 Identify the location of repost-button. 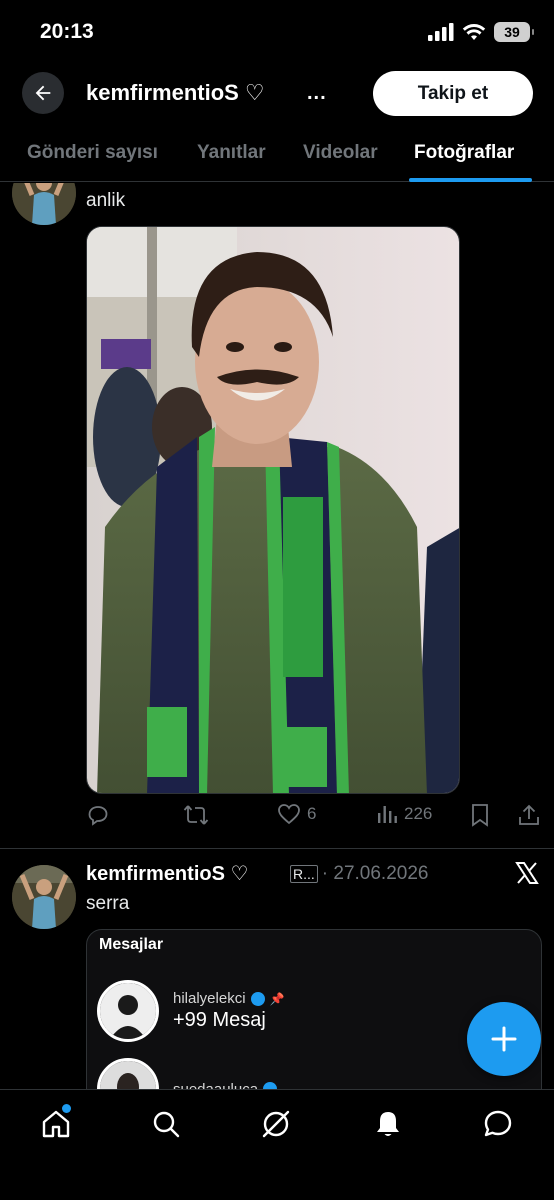
(196, 815).